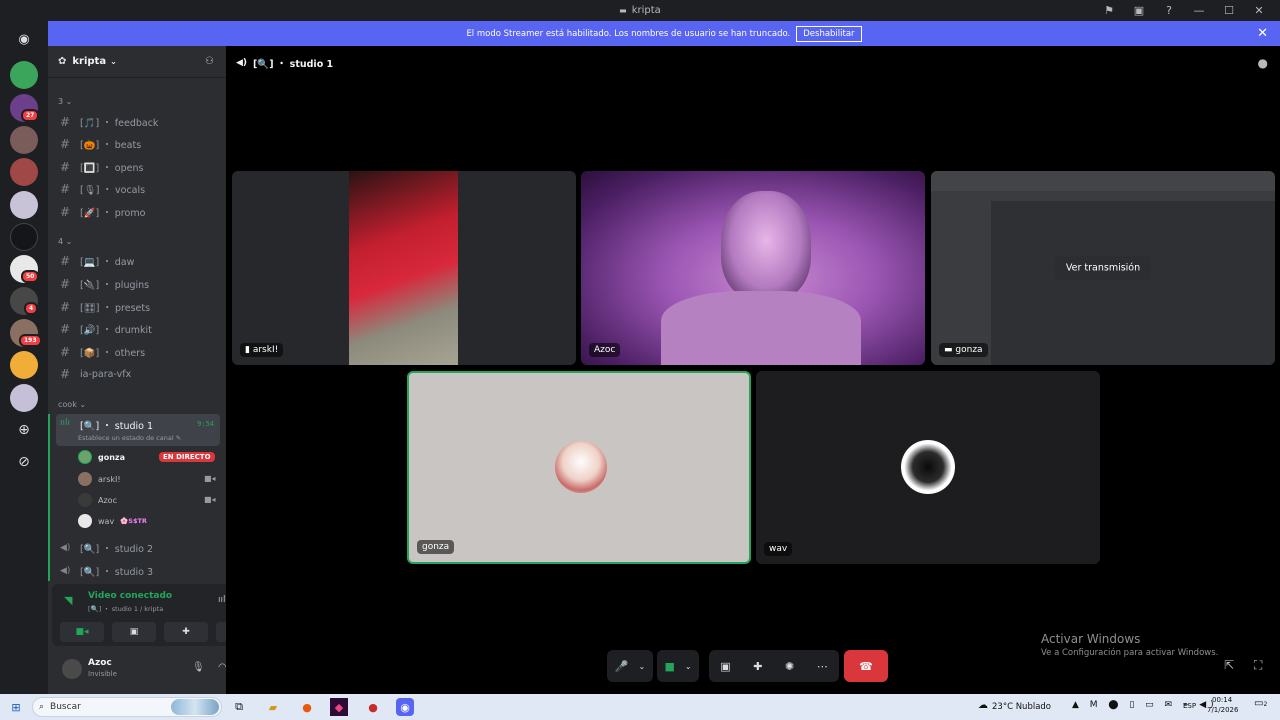 The width and height of the screenshot is (1280, 720). I want to click on microphone-icon: 🎙, so click(198, 667).